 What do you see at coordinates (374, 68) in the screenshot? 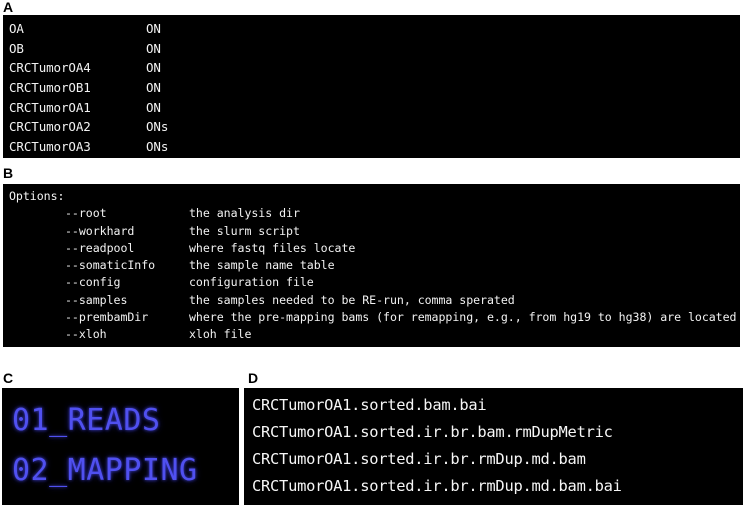
I see `table-row: CRCTumorOA4 ON` at bounding box center [374, 68].